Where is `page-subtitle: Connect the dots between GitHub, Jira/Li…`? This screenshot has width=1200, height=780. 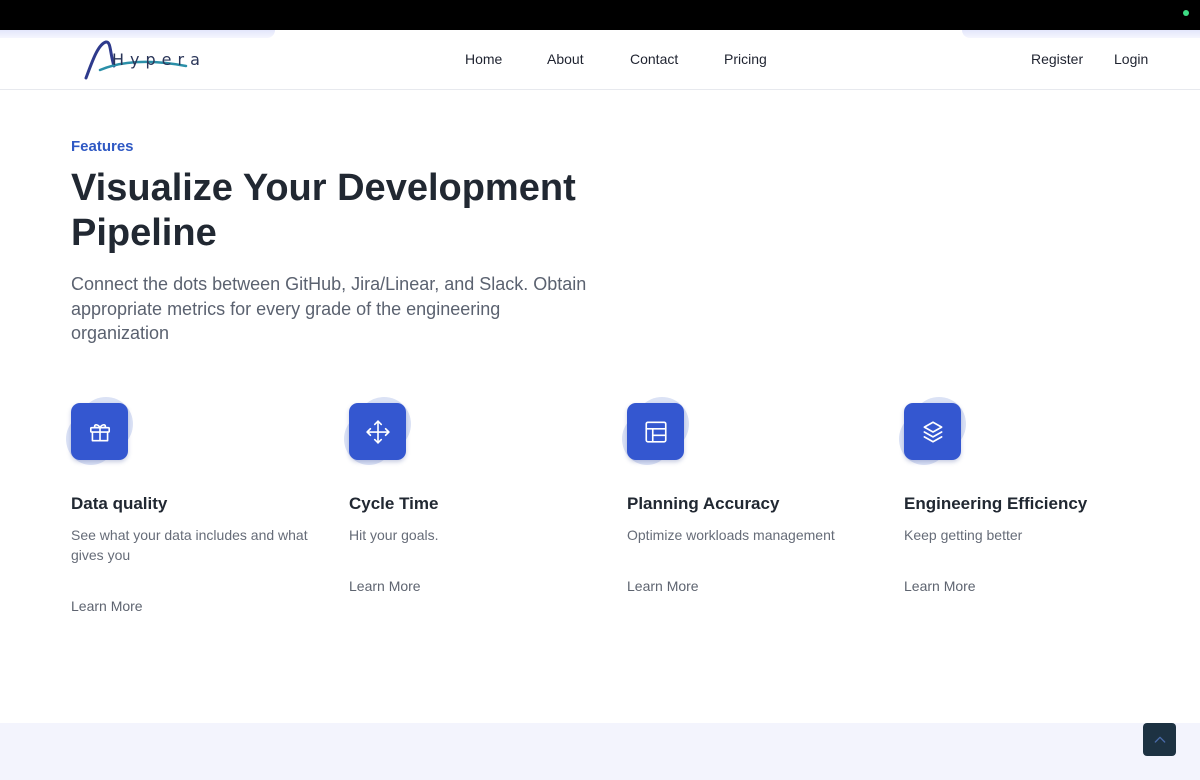
page-subtitle: Connect the dots between GitHub, Jira/Li… is located at coordinates (329, 308).